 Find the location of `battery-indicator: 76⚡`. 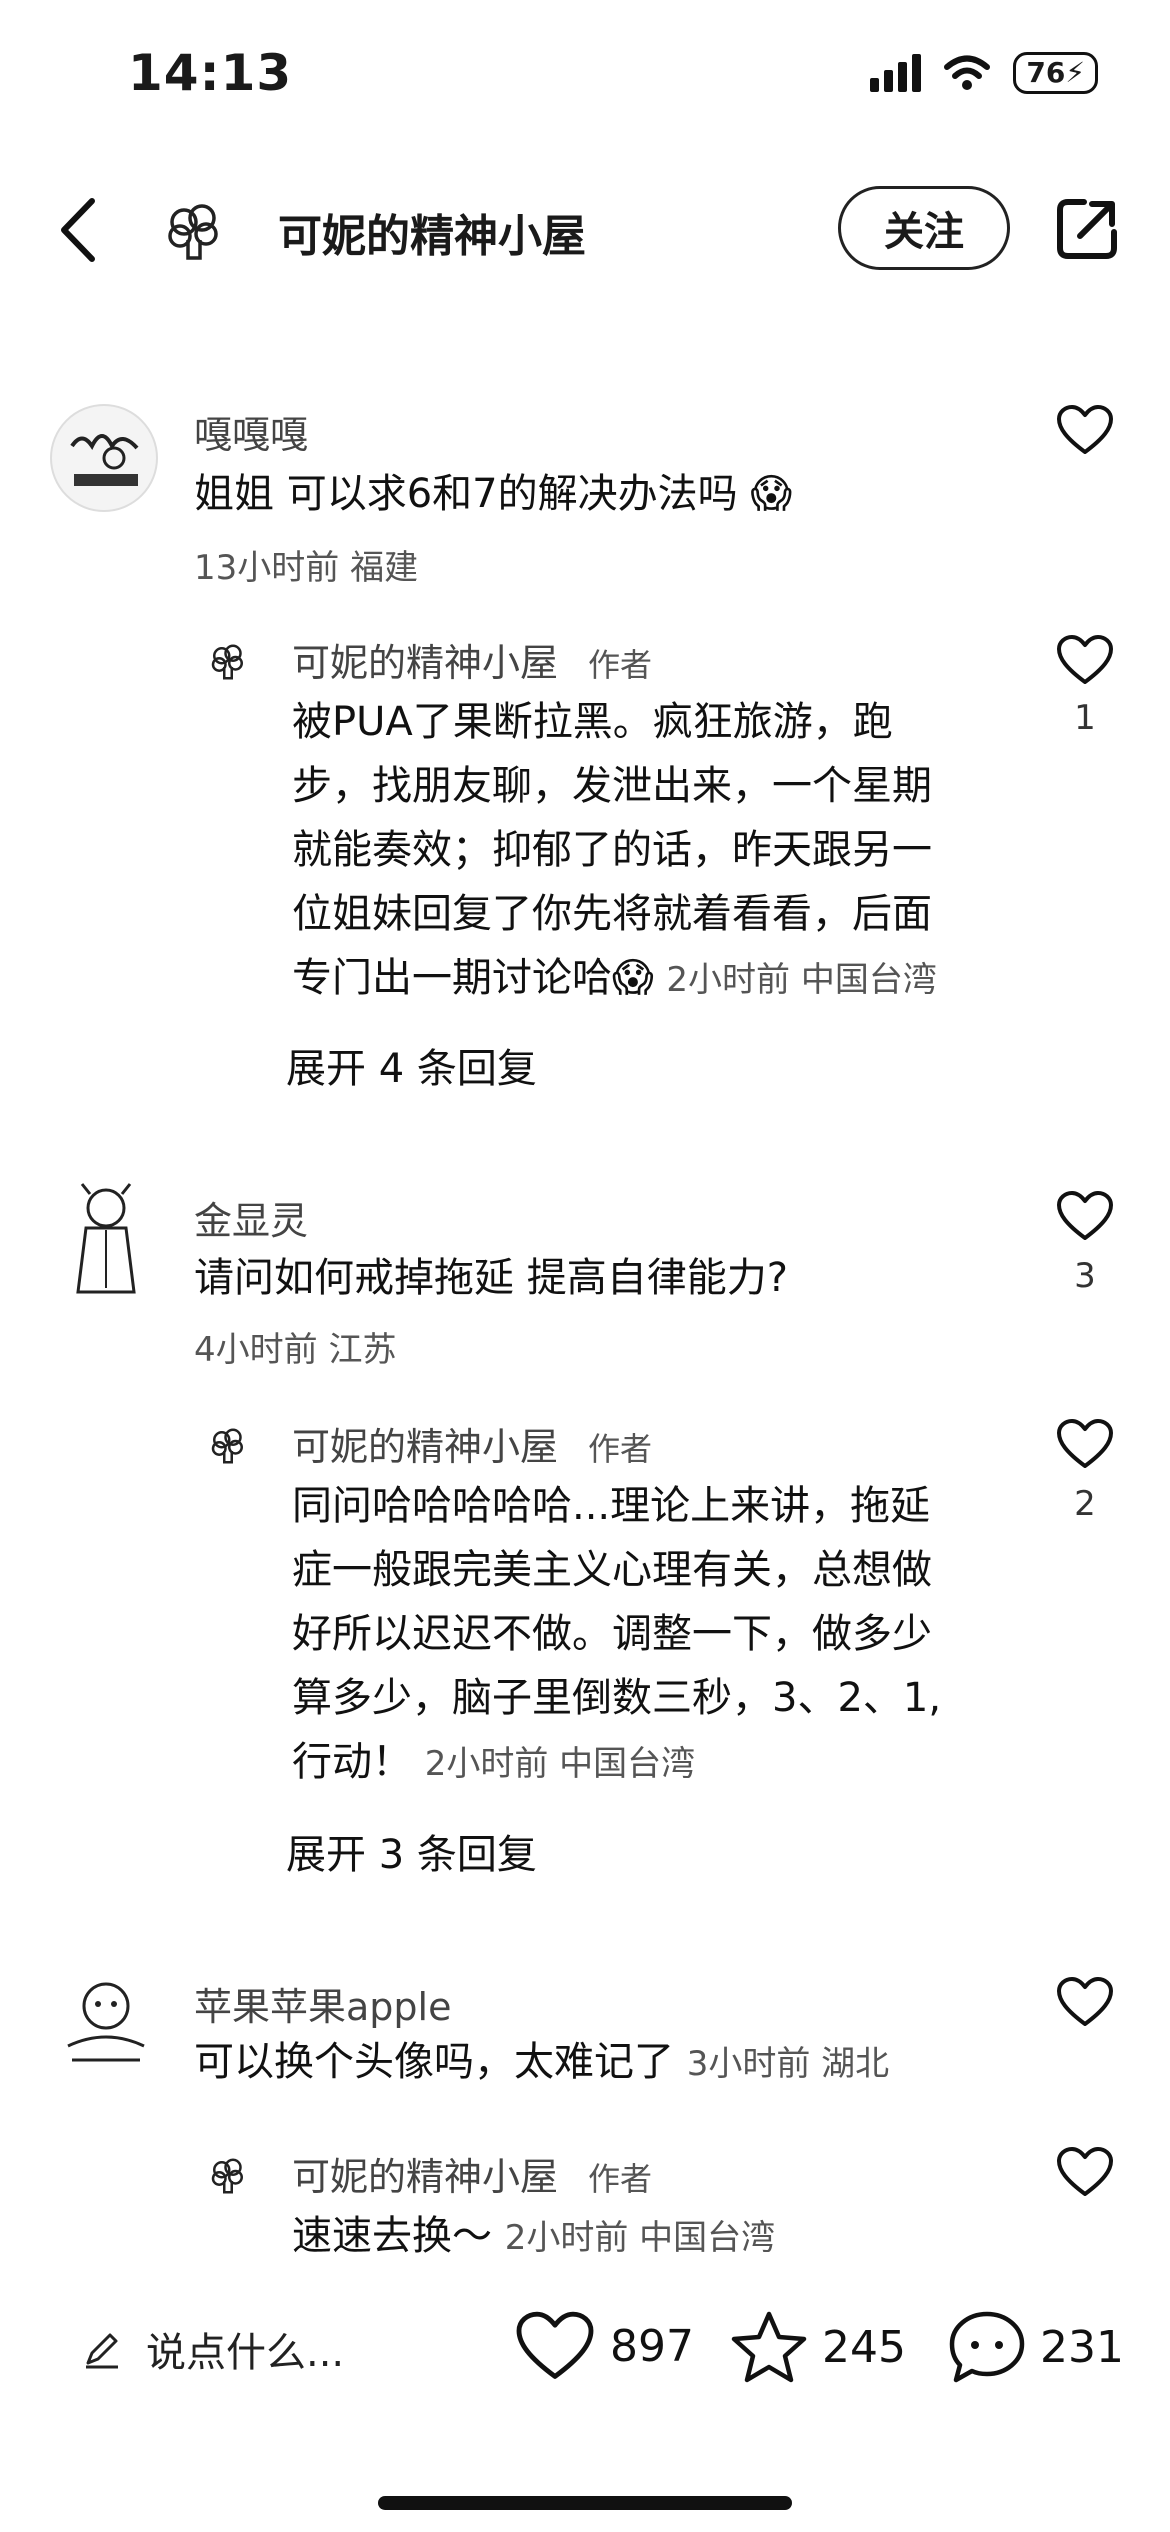

battery-indicator: 76⚡ is located at coordinates (1055, 73).